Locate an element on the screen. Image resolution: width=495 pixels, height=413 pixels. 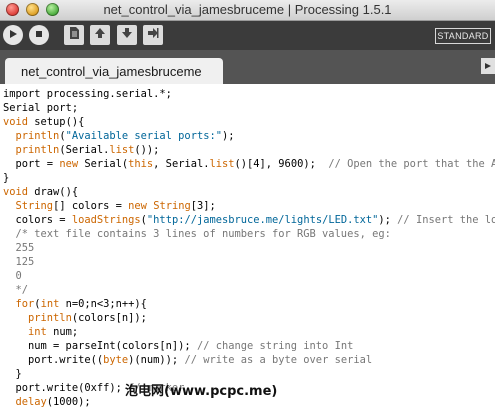
open-icon is located at coordinates (100, 35).